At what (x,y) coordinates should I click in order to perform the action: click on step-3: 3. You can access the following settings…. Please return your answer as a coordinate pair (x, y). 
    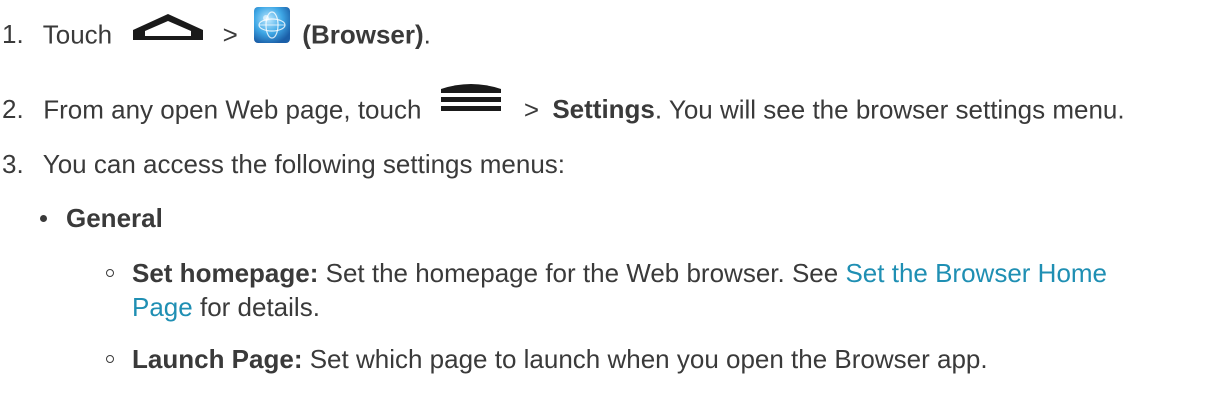
    Looking at the image, I should click on (283, 164).